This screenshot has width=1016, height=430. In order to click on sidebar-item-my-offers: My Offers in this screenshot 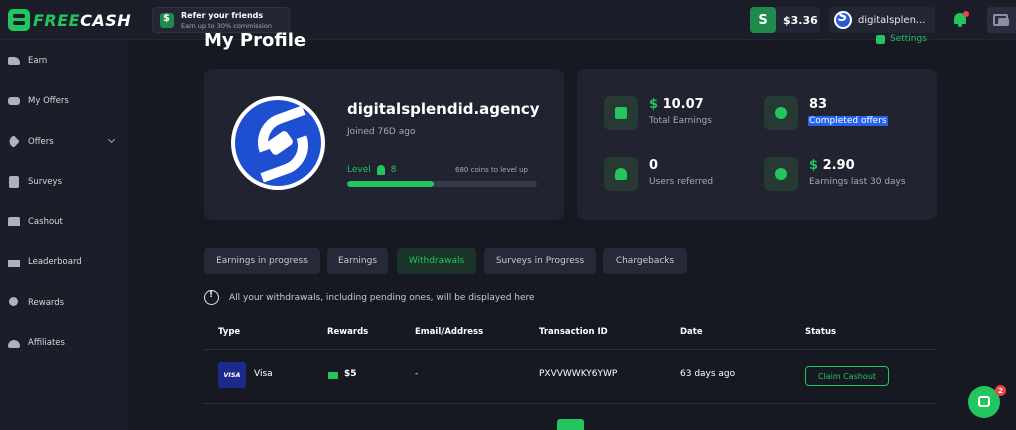, I will do `click(64, 101)`.